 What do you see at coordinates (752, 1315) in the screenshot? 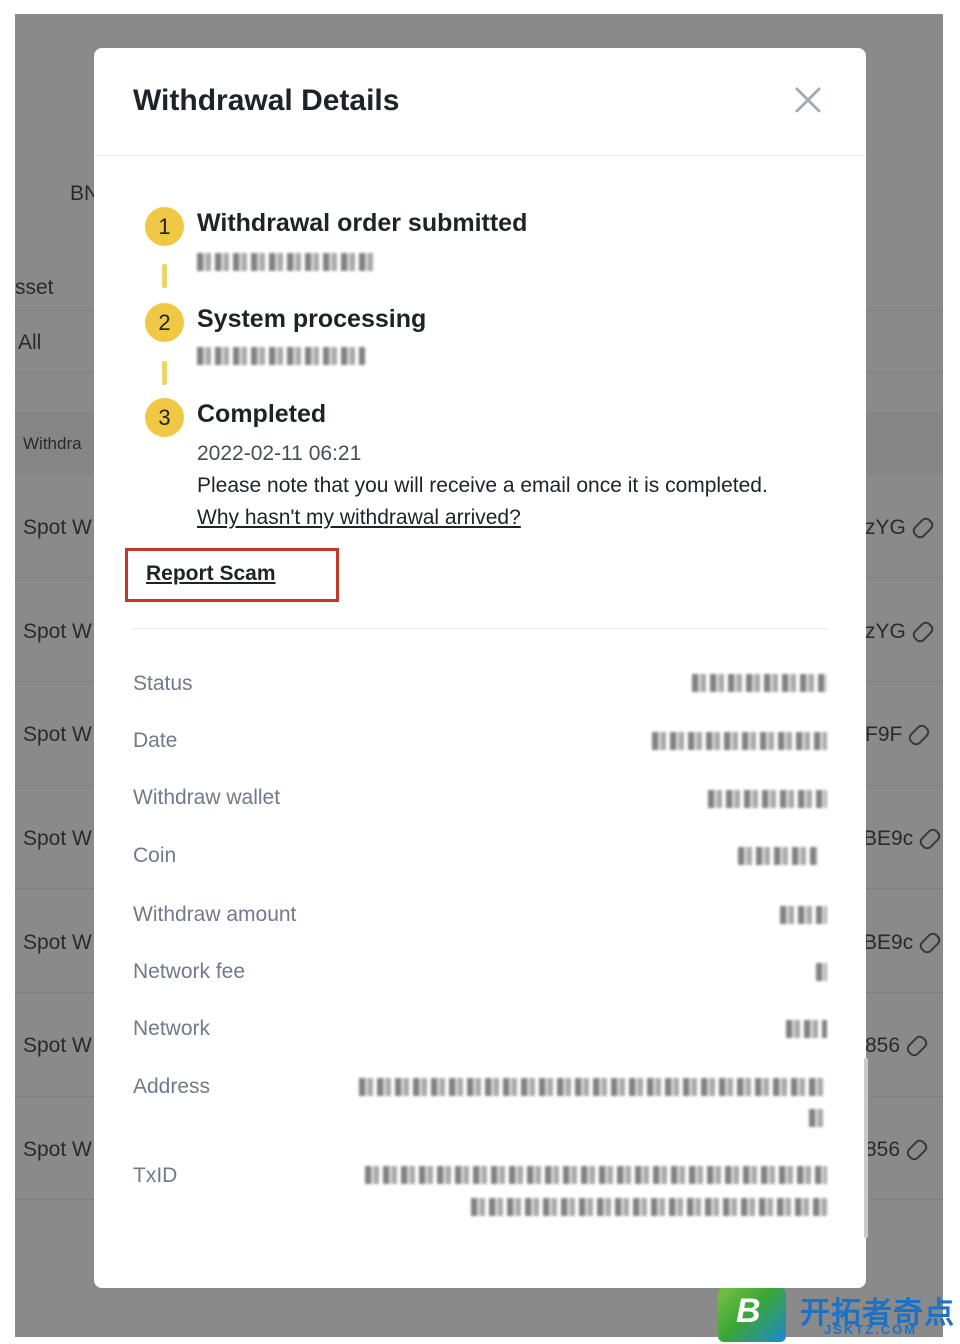
I see `brand-logo-icon: B` at bounding box center [752, 1315].